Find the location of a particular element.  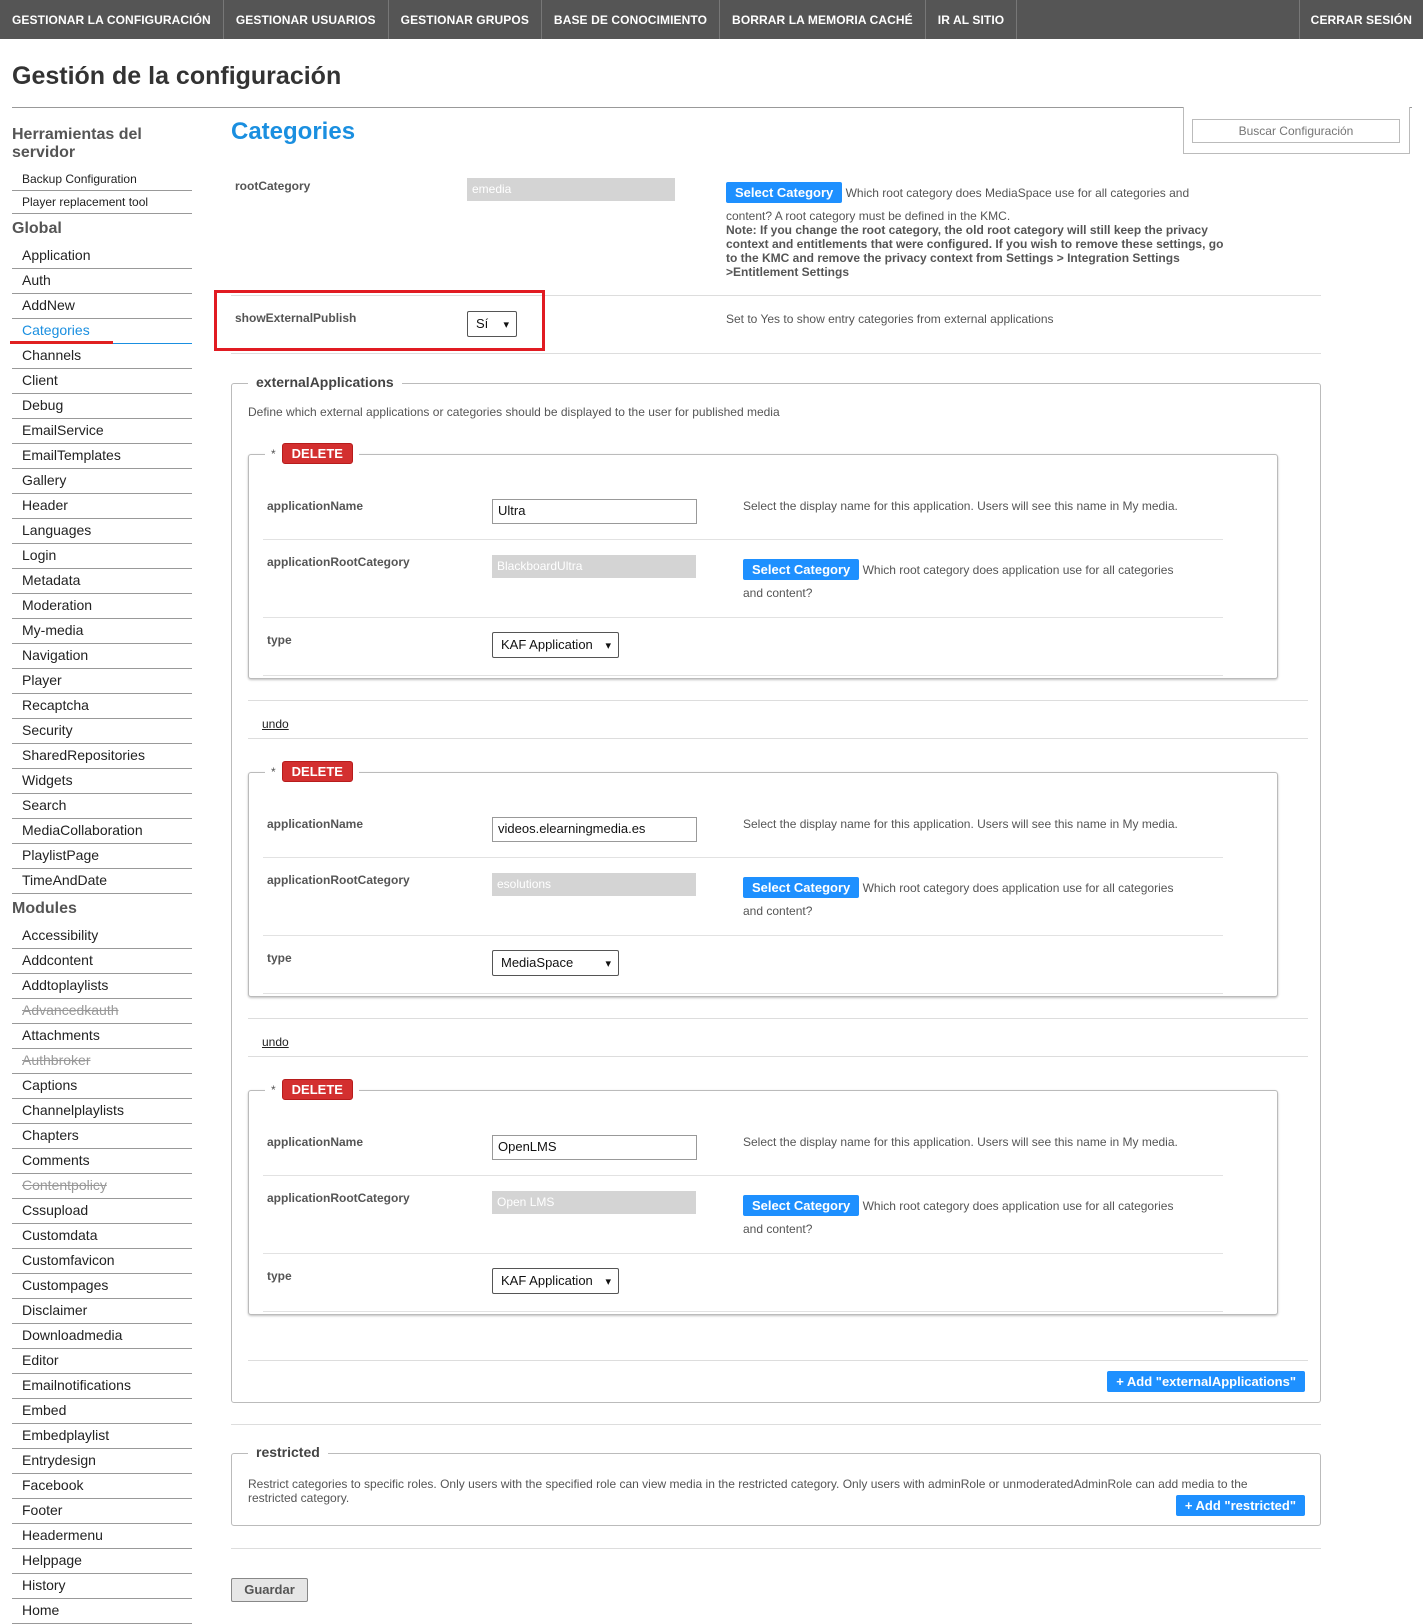

nav-manage-users: GESTIONAR USUARIOS is located at coordinates (306, 19).